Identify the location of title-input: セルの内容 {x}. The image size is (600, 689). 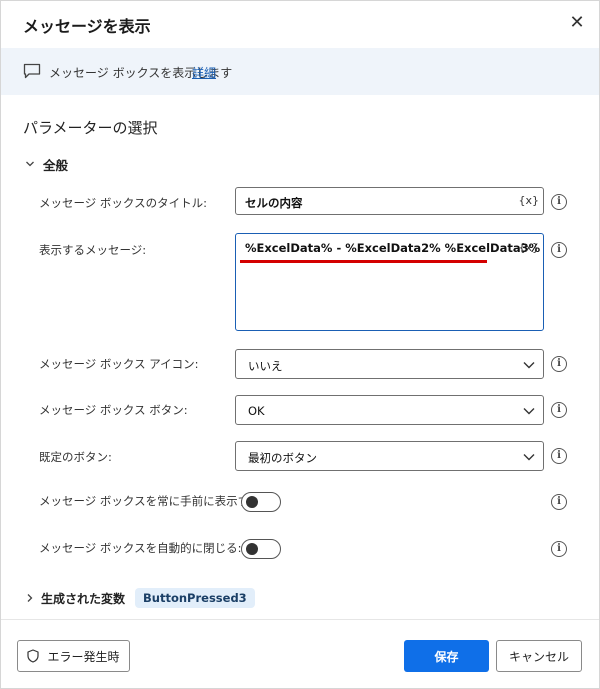
(389, 201).